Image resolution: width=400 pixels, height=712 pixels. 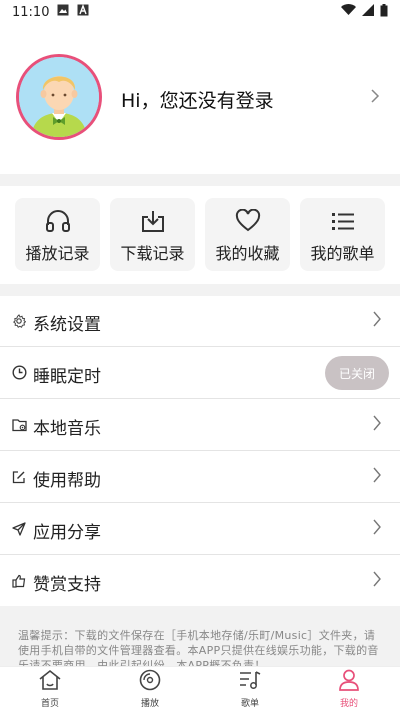 I want to click on playlist-icon, so click(x=250, y=682).